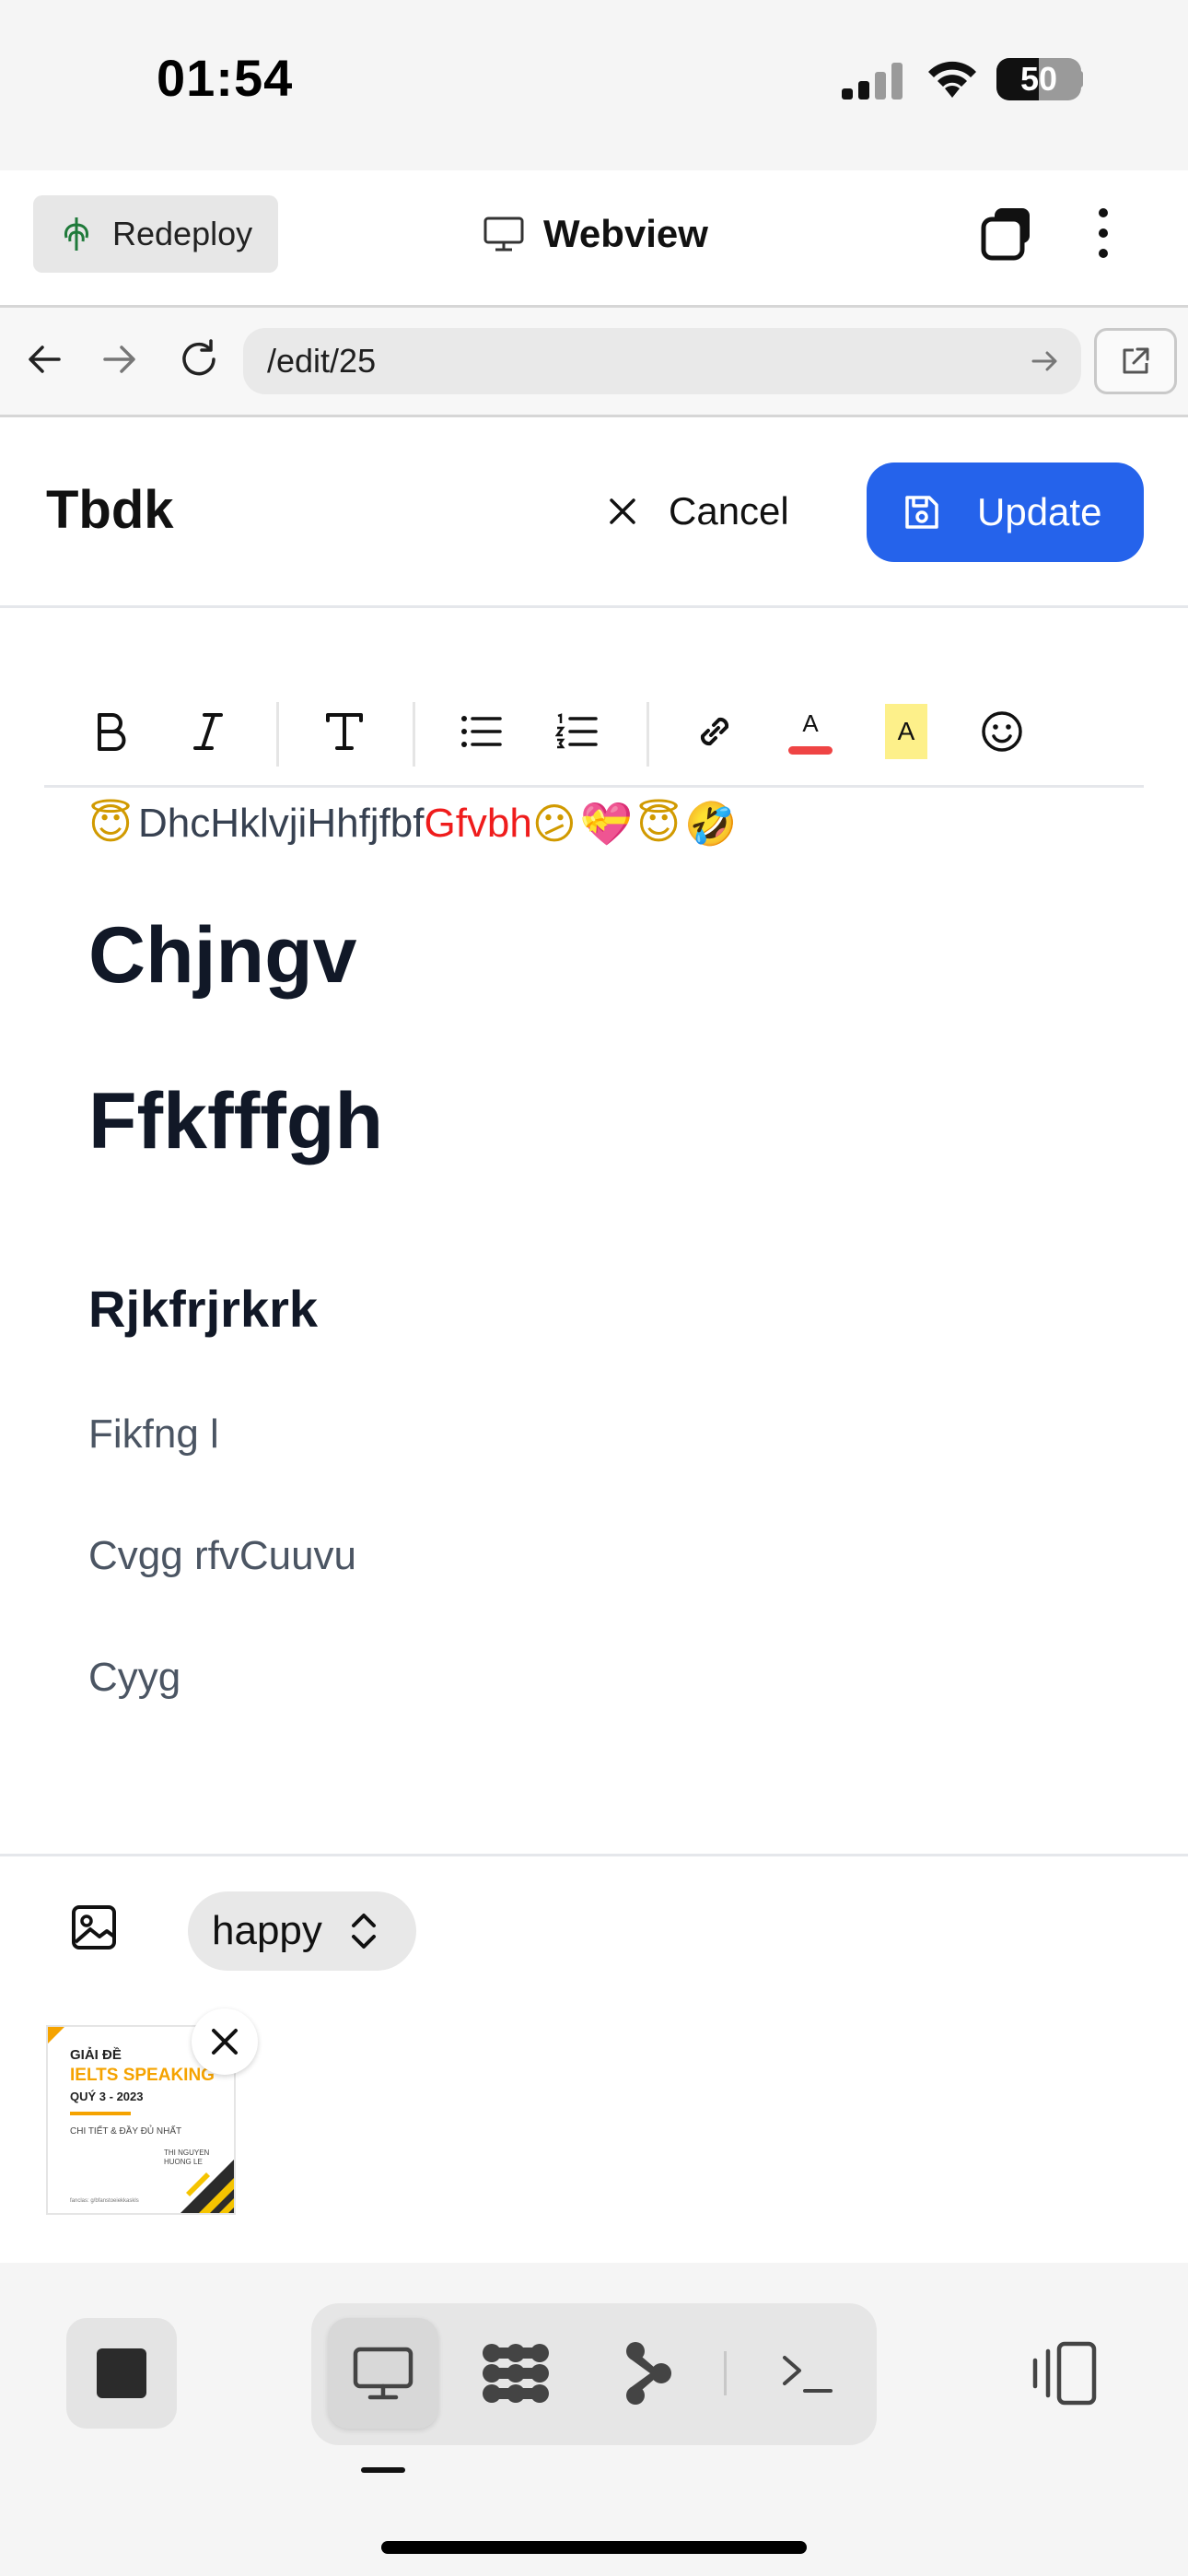 The image size is (1188, 2576). I want to click on highlight-swatch: A, so click(906, 731).